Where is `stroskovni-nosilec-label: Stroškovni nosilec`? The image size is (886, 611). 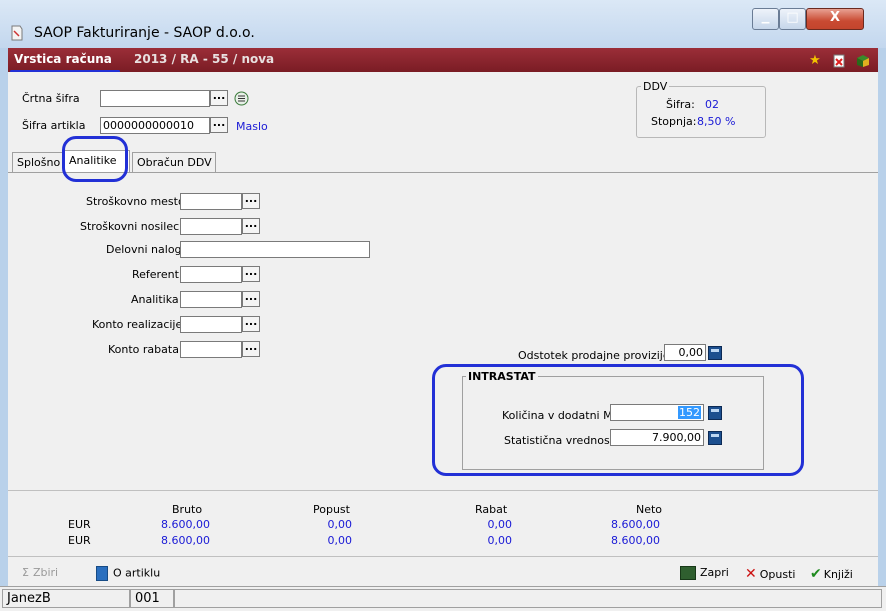 stroskovni-nosilec-label: Stroškovni nosilec is located at coordinates (130, 226).